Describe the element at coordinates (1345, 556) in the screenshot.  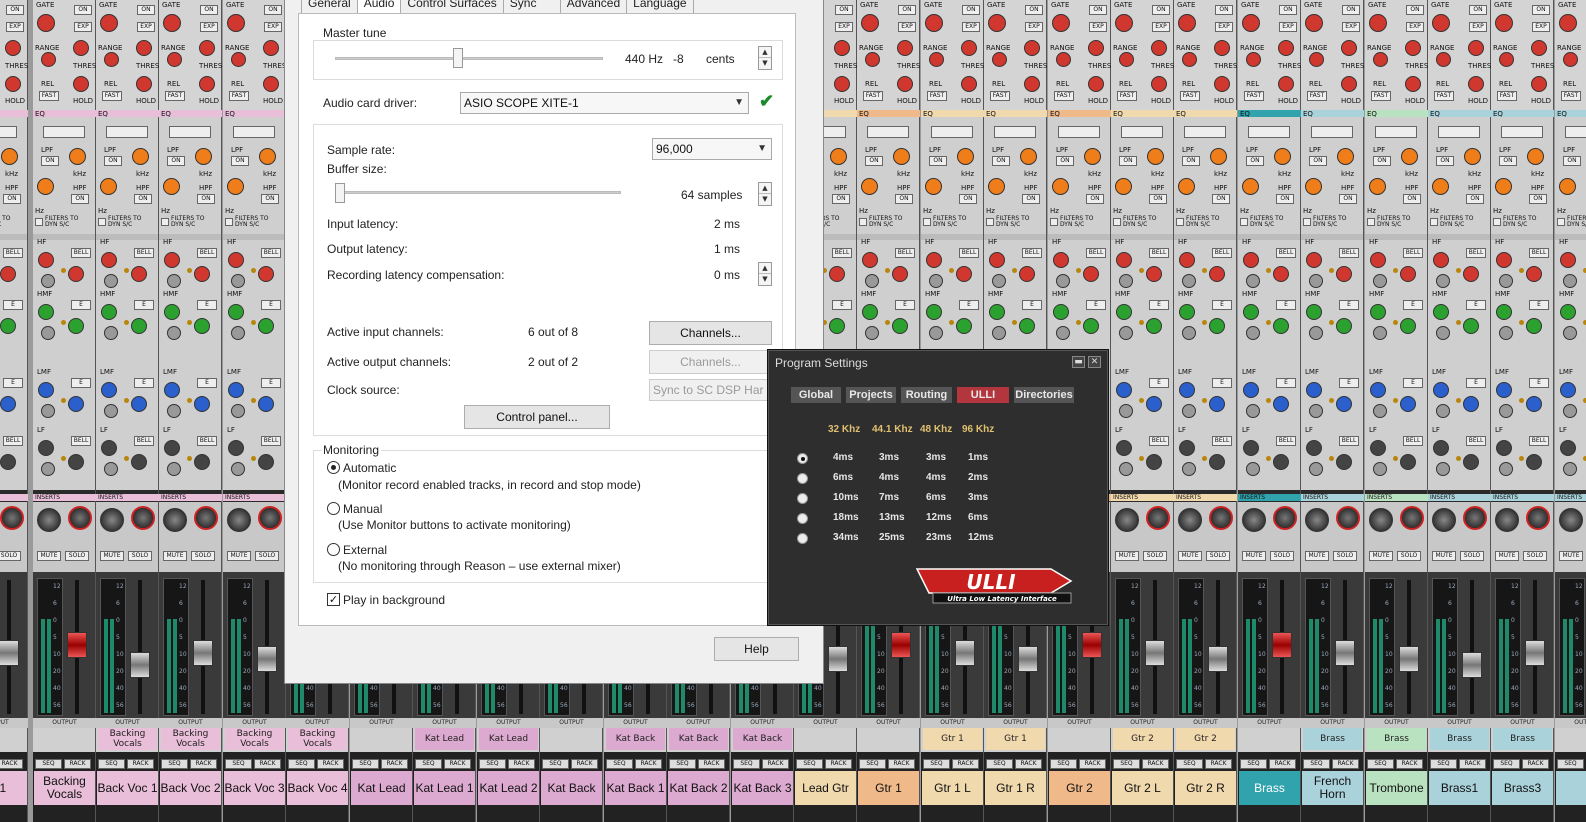
I see `solo-button: SOLO` at that location.